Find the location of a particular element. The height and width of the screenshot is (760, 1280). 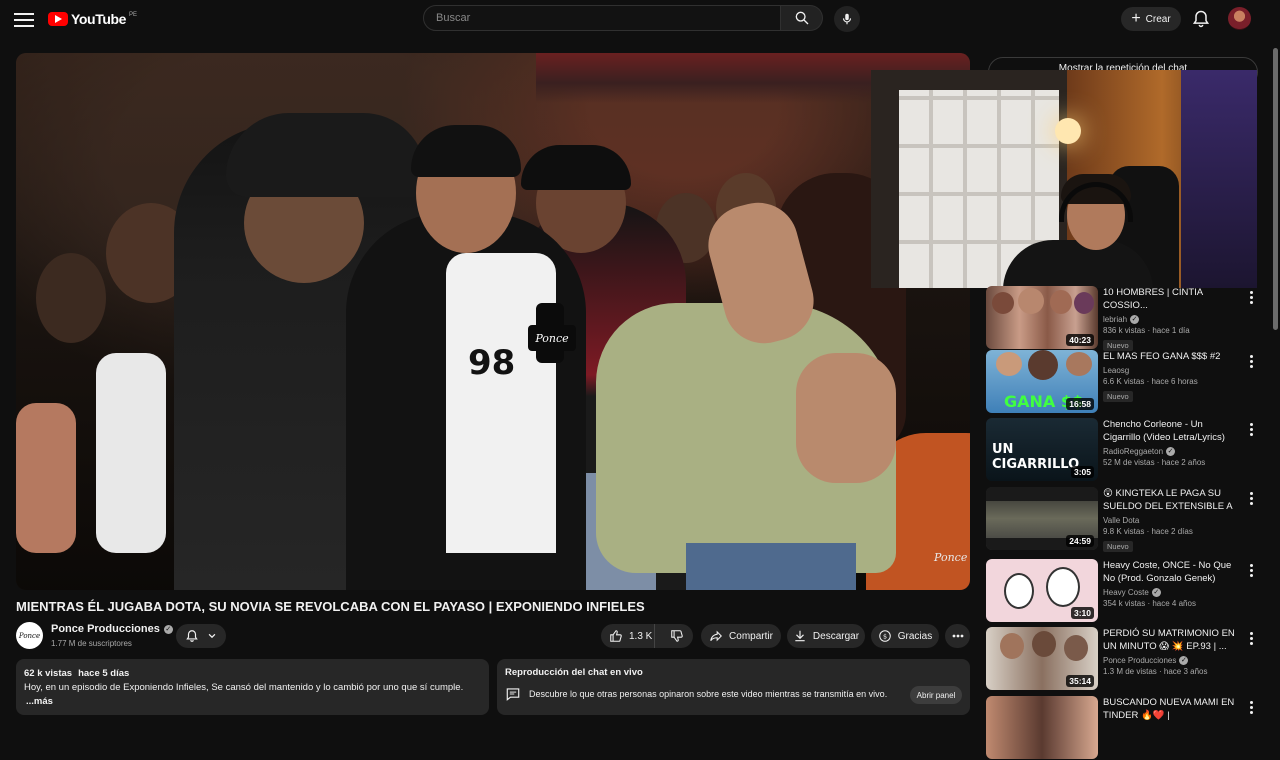

super-thanks-icon: $ is located at coordinates (884, 636).